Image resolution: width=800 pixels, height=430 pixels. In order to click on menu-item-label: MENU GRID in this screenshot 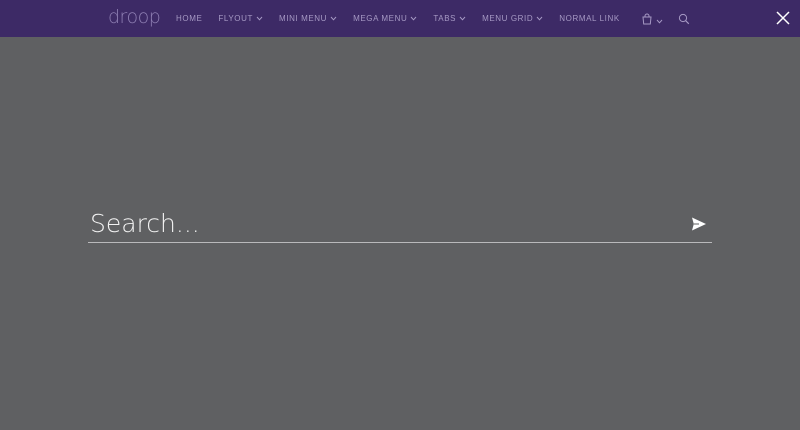, I will do `click(508, 18)`.